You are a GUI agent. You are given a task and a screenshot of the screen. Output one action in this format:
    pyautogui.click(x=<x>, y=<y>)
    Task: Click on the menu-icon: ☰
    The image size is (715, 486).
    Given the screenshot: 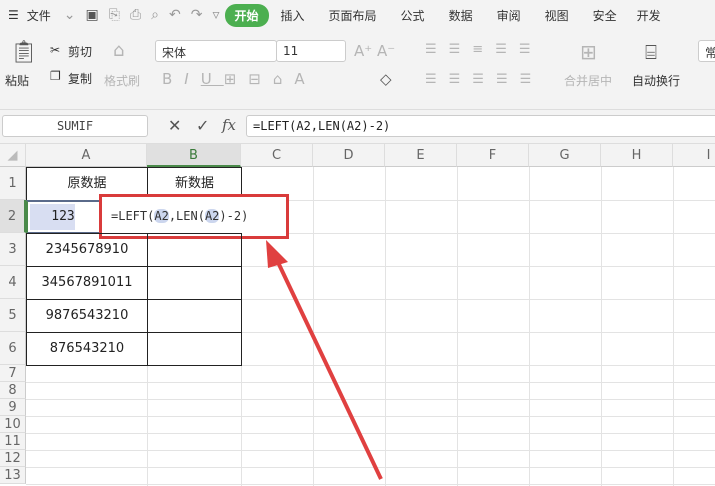 What is the action you would take?
    pyautogui.click(x=13, y=15)
    